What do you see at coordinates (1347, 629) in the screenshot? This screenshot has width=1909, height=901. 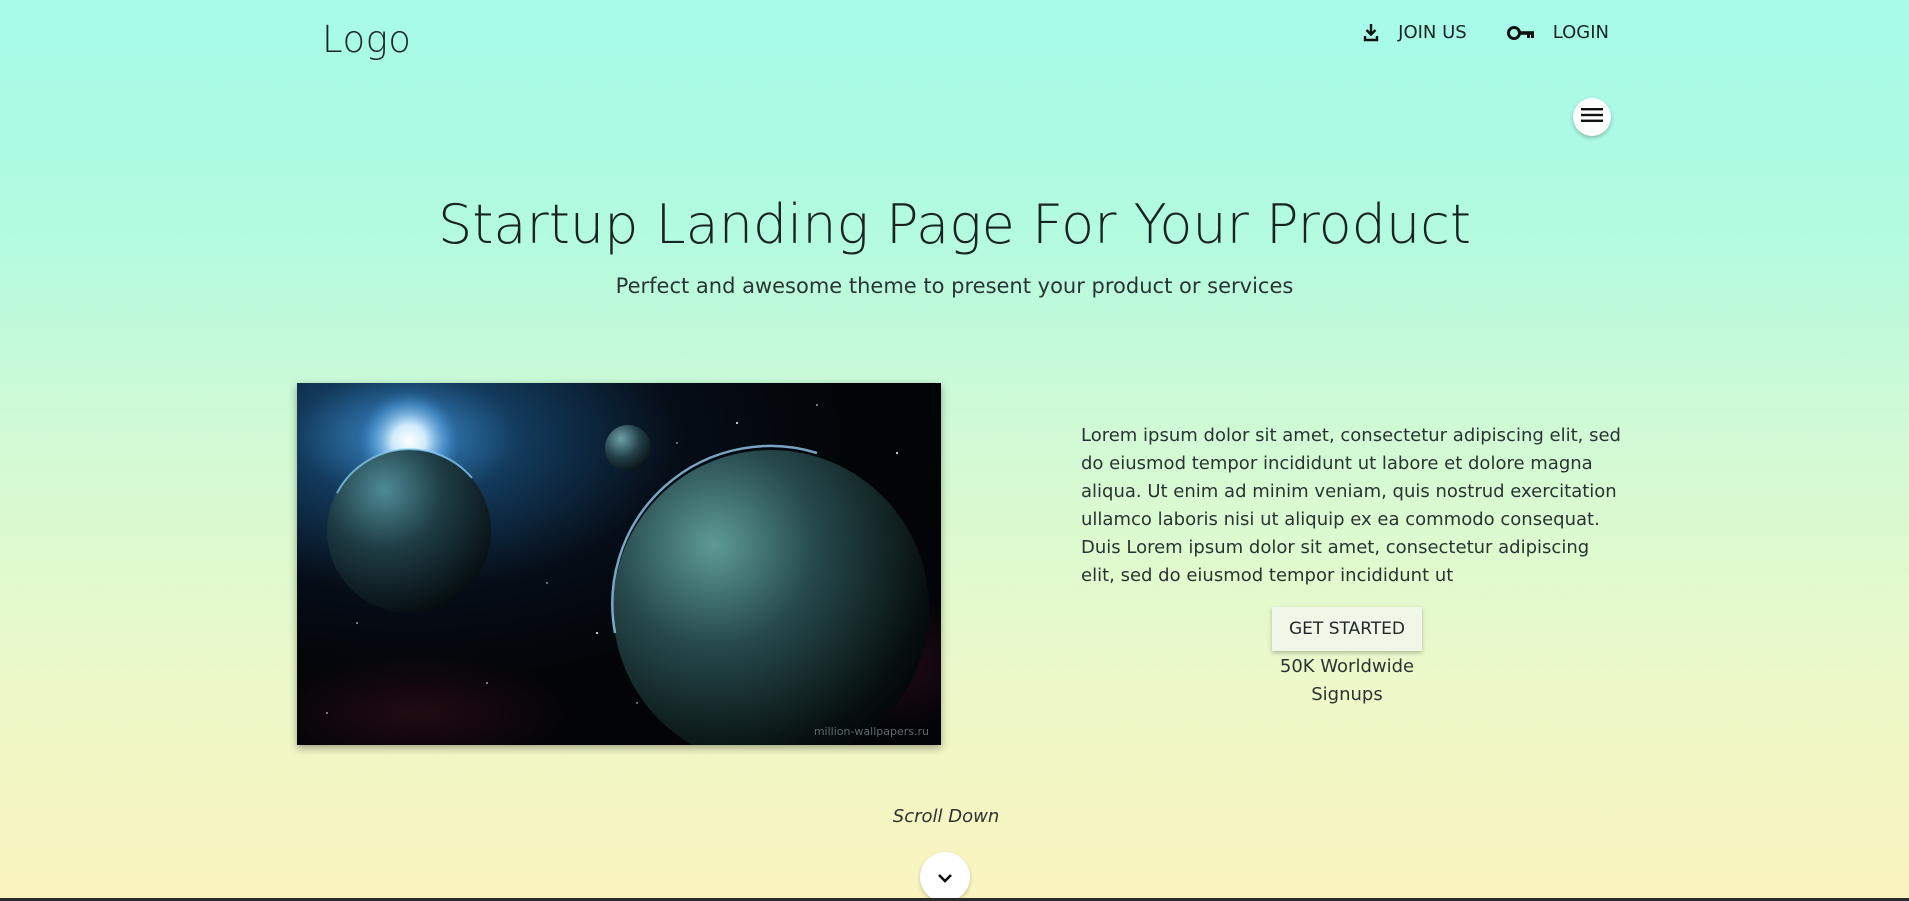 I see `get-started-button: GET STARTED` at bounding box center [1347, 629].